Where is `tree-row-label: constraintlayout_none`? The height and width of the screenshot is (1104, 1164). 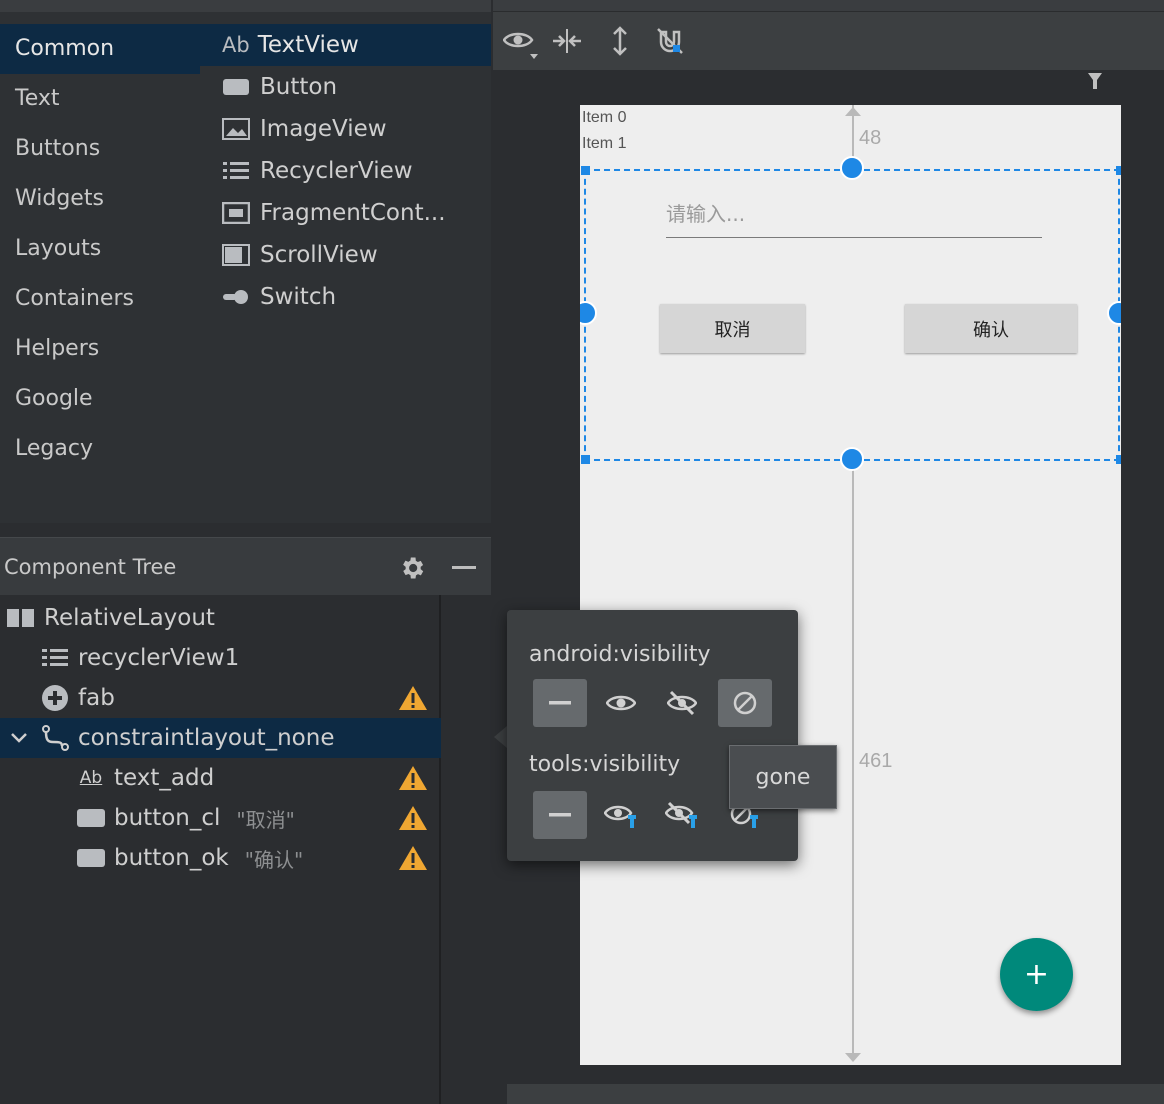
tree-row-label: constraintlayout_none is located at coordinates (206, 738).